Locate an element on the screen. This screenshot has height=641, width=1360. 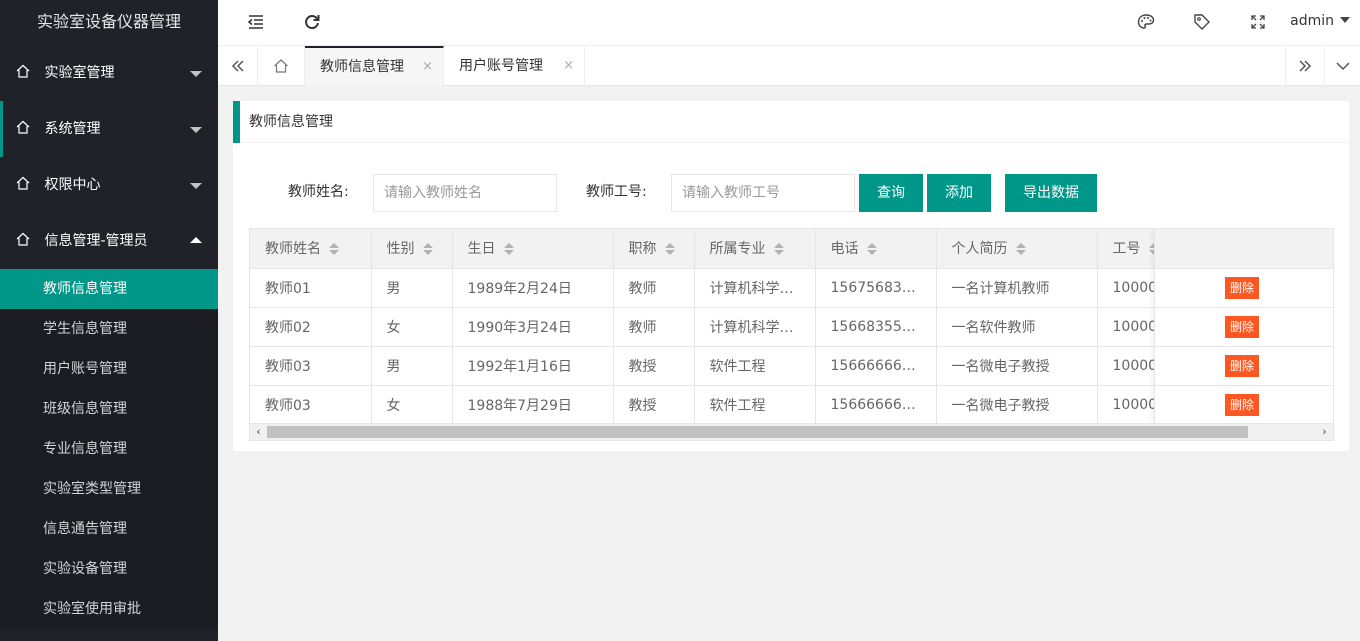
tabs-scroll-left-button is located at coordinates (238, 66).